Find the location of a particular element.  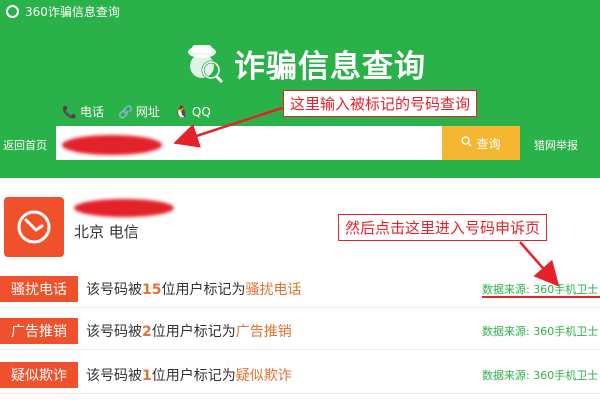

detective-icon is located at coordinates (205, 63).